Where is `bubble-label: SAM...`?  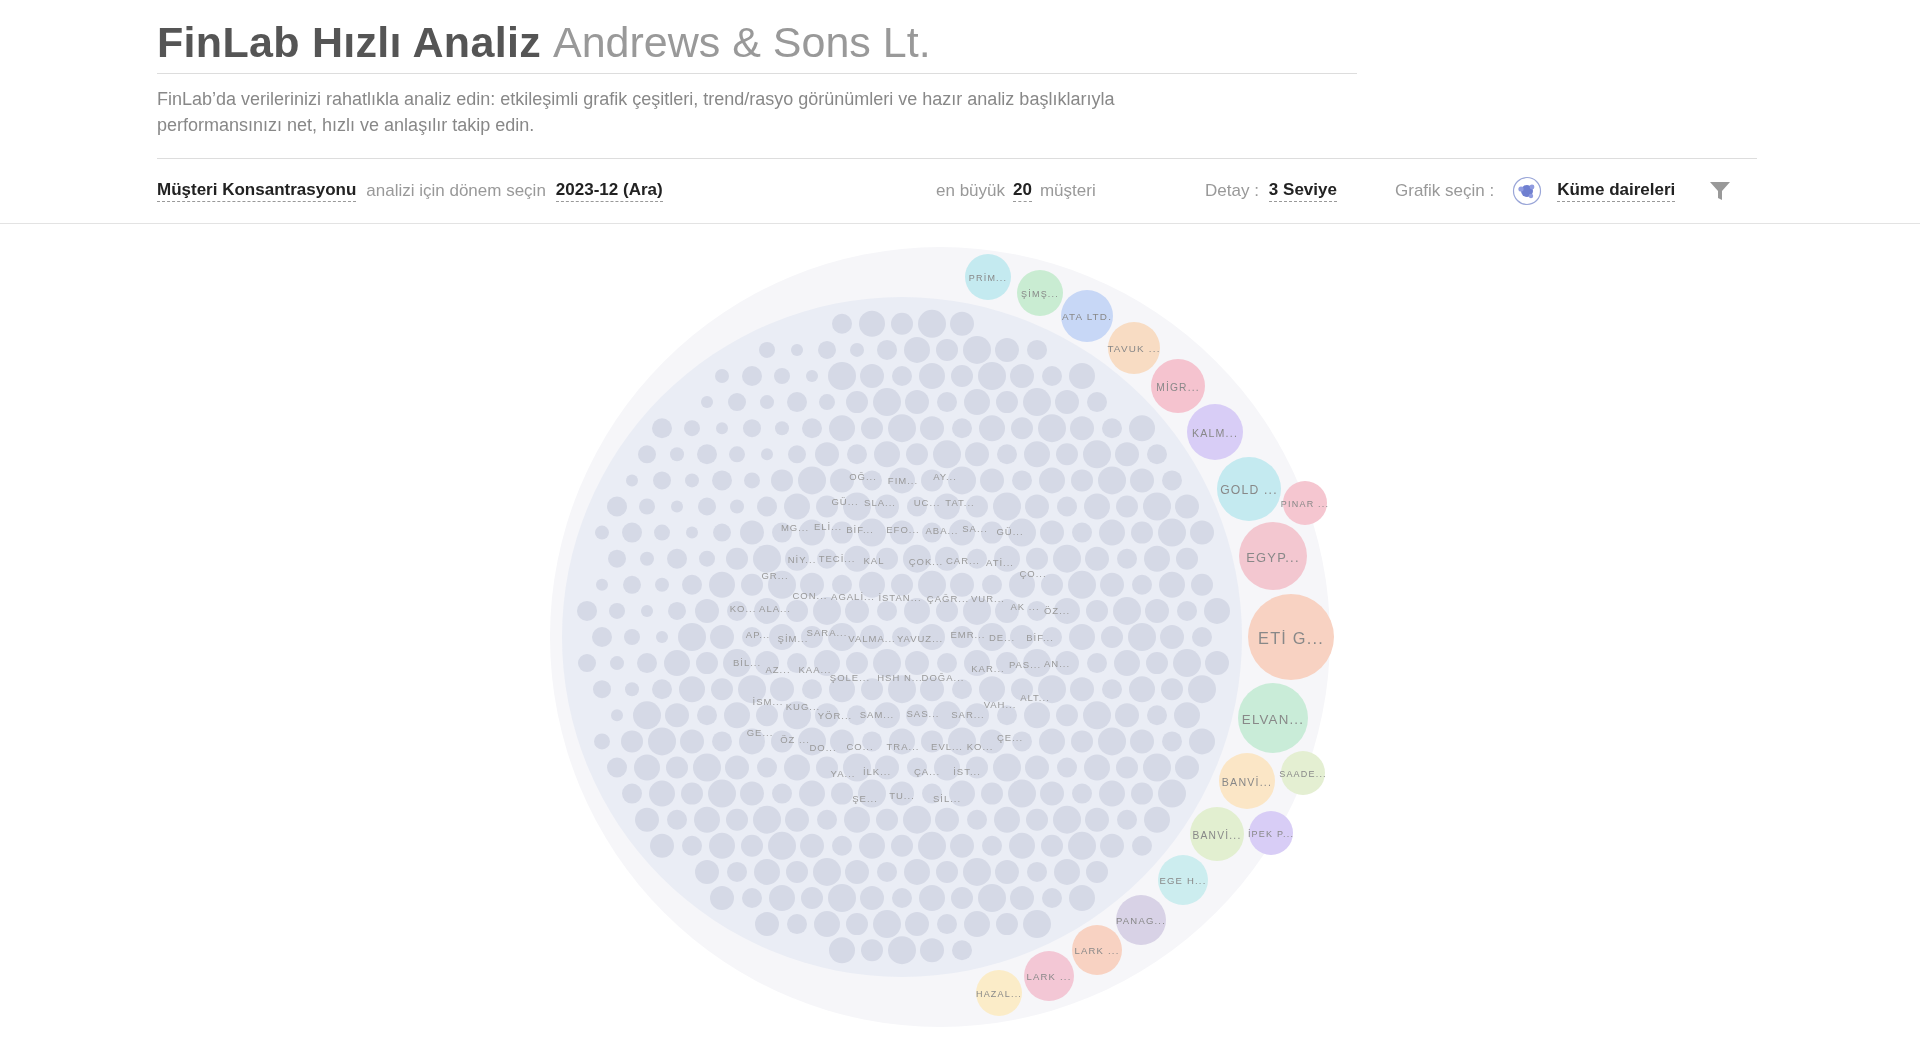 bubble-label: SAM... is located at coordinates (877, 714).